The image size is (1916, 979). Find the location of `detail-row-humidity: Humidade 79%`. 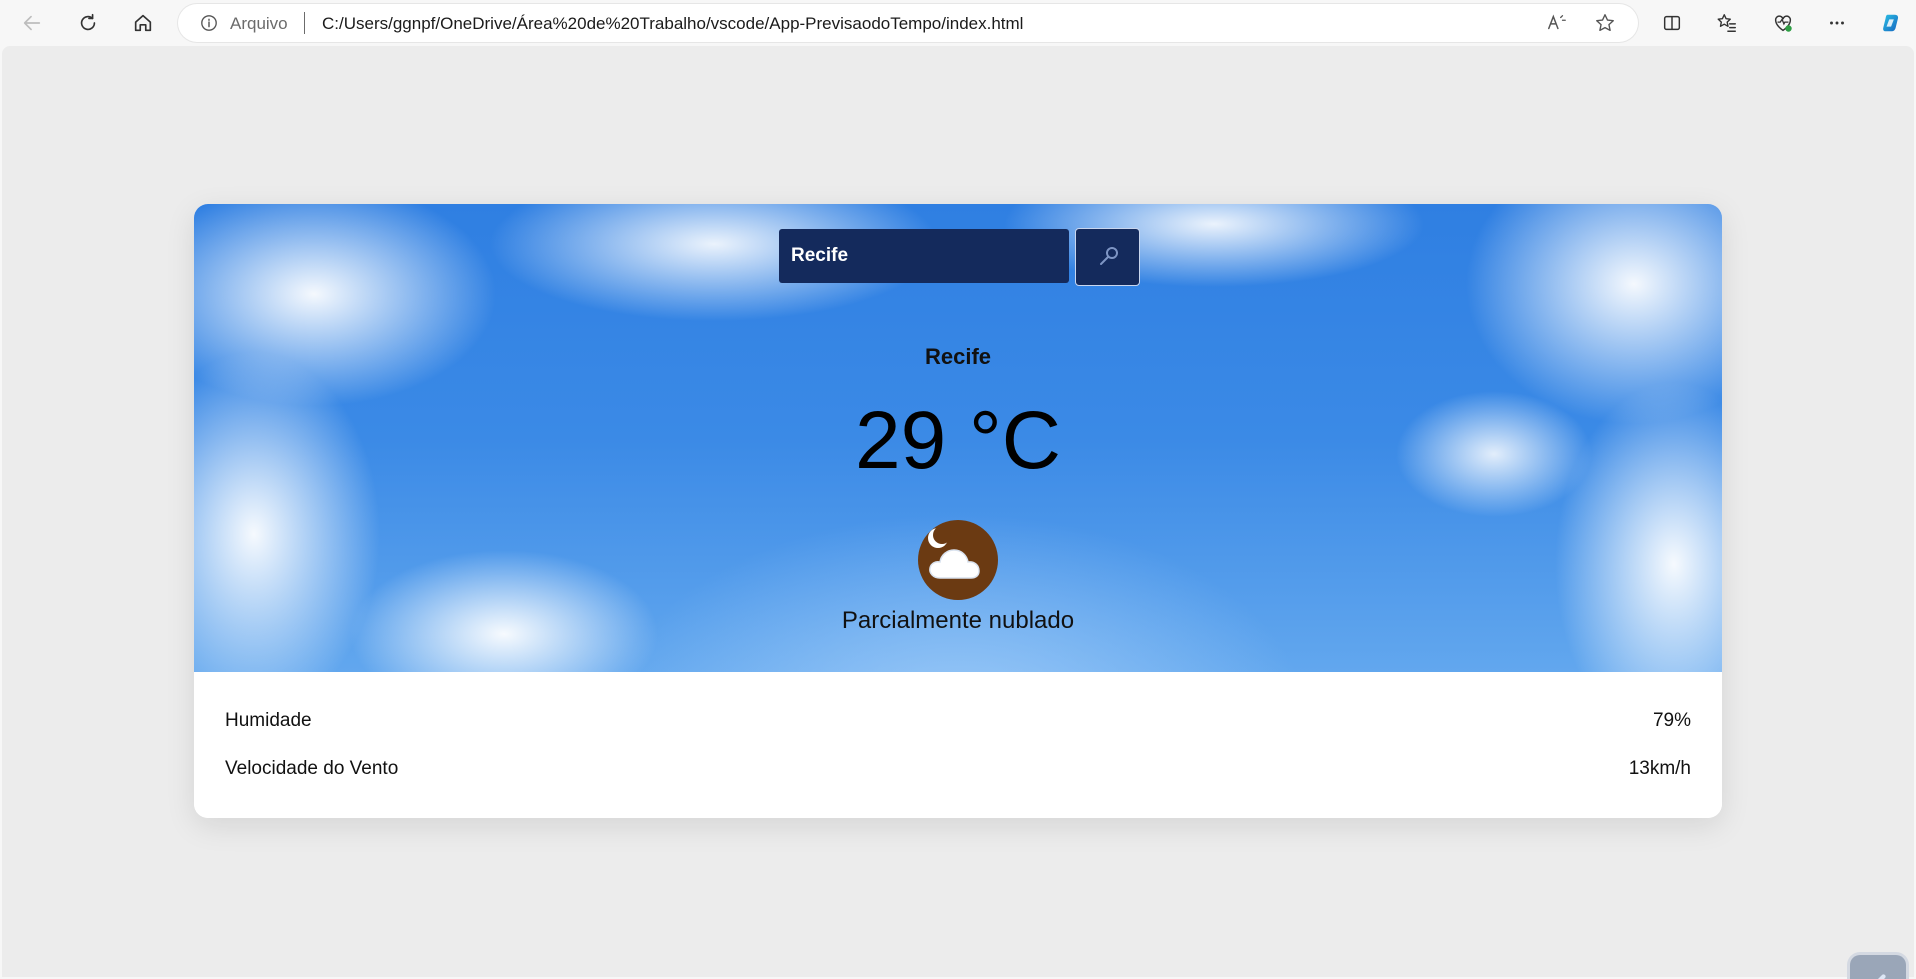

detail-row-humidity: Humidade 79% is located at coordinates (958, 721).